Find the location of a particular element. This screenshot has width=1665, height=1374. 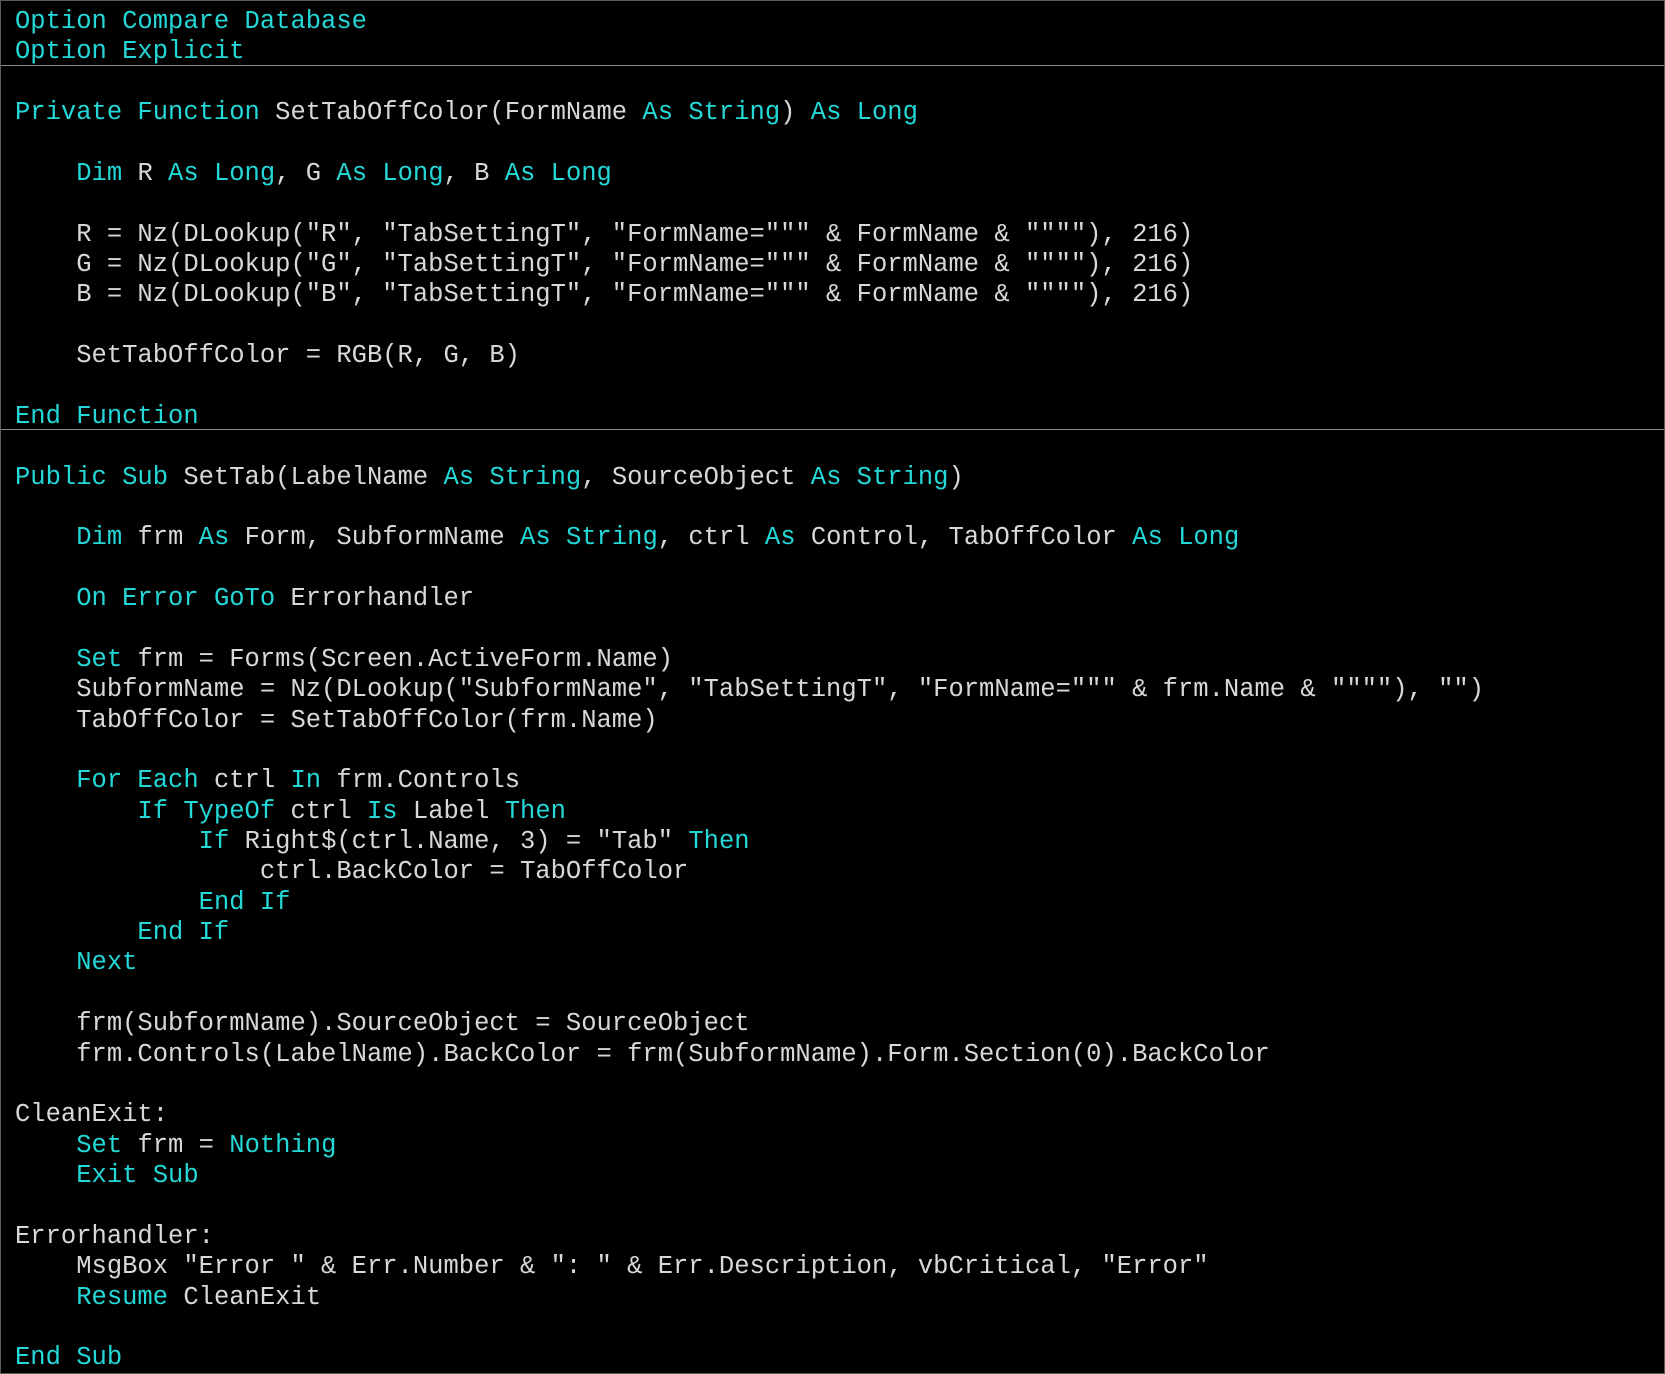

code-text: Label is located at coordinates (458, 811).